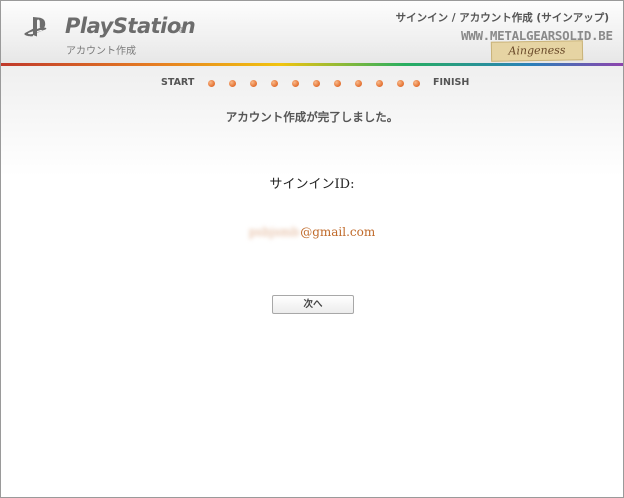  What do you see at coordinates (130, 26) in the screenshot?
I see `brand-title: PlayStation` at bounding box center [130, 26].